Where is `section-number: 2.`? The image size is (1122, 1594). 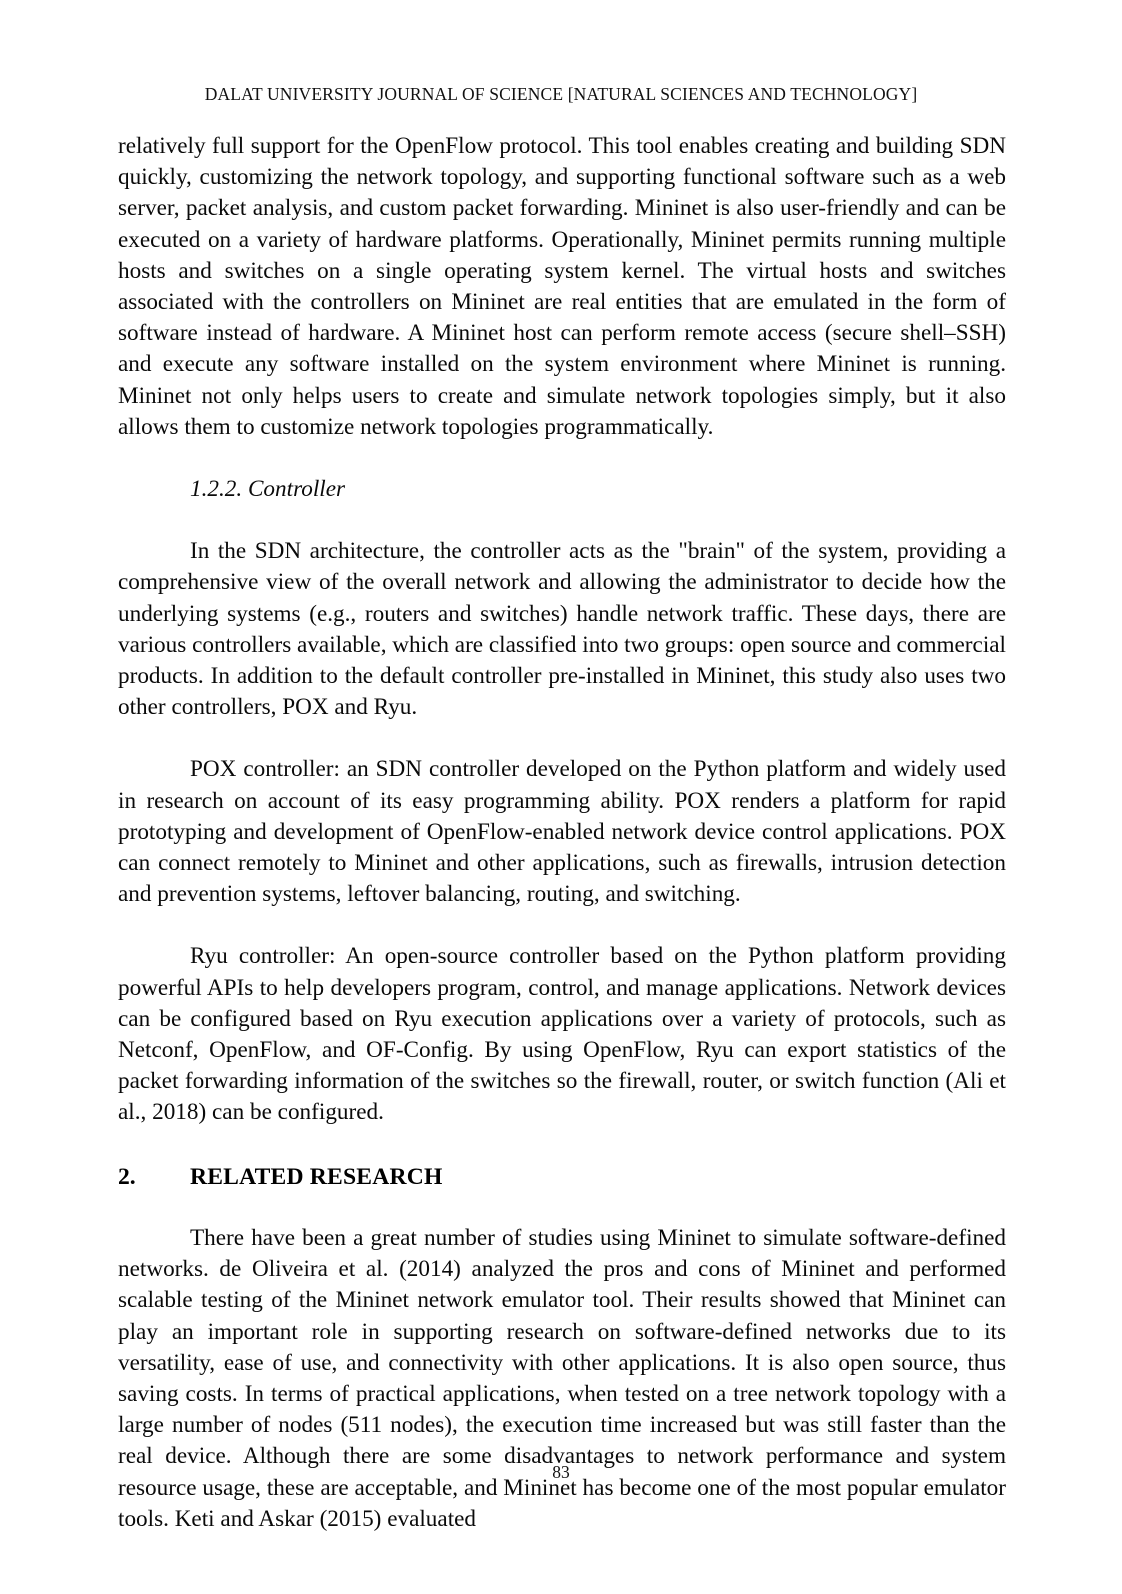
section-number: 2. is located at coordinates (127, 1176).